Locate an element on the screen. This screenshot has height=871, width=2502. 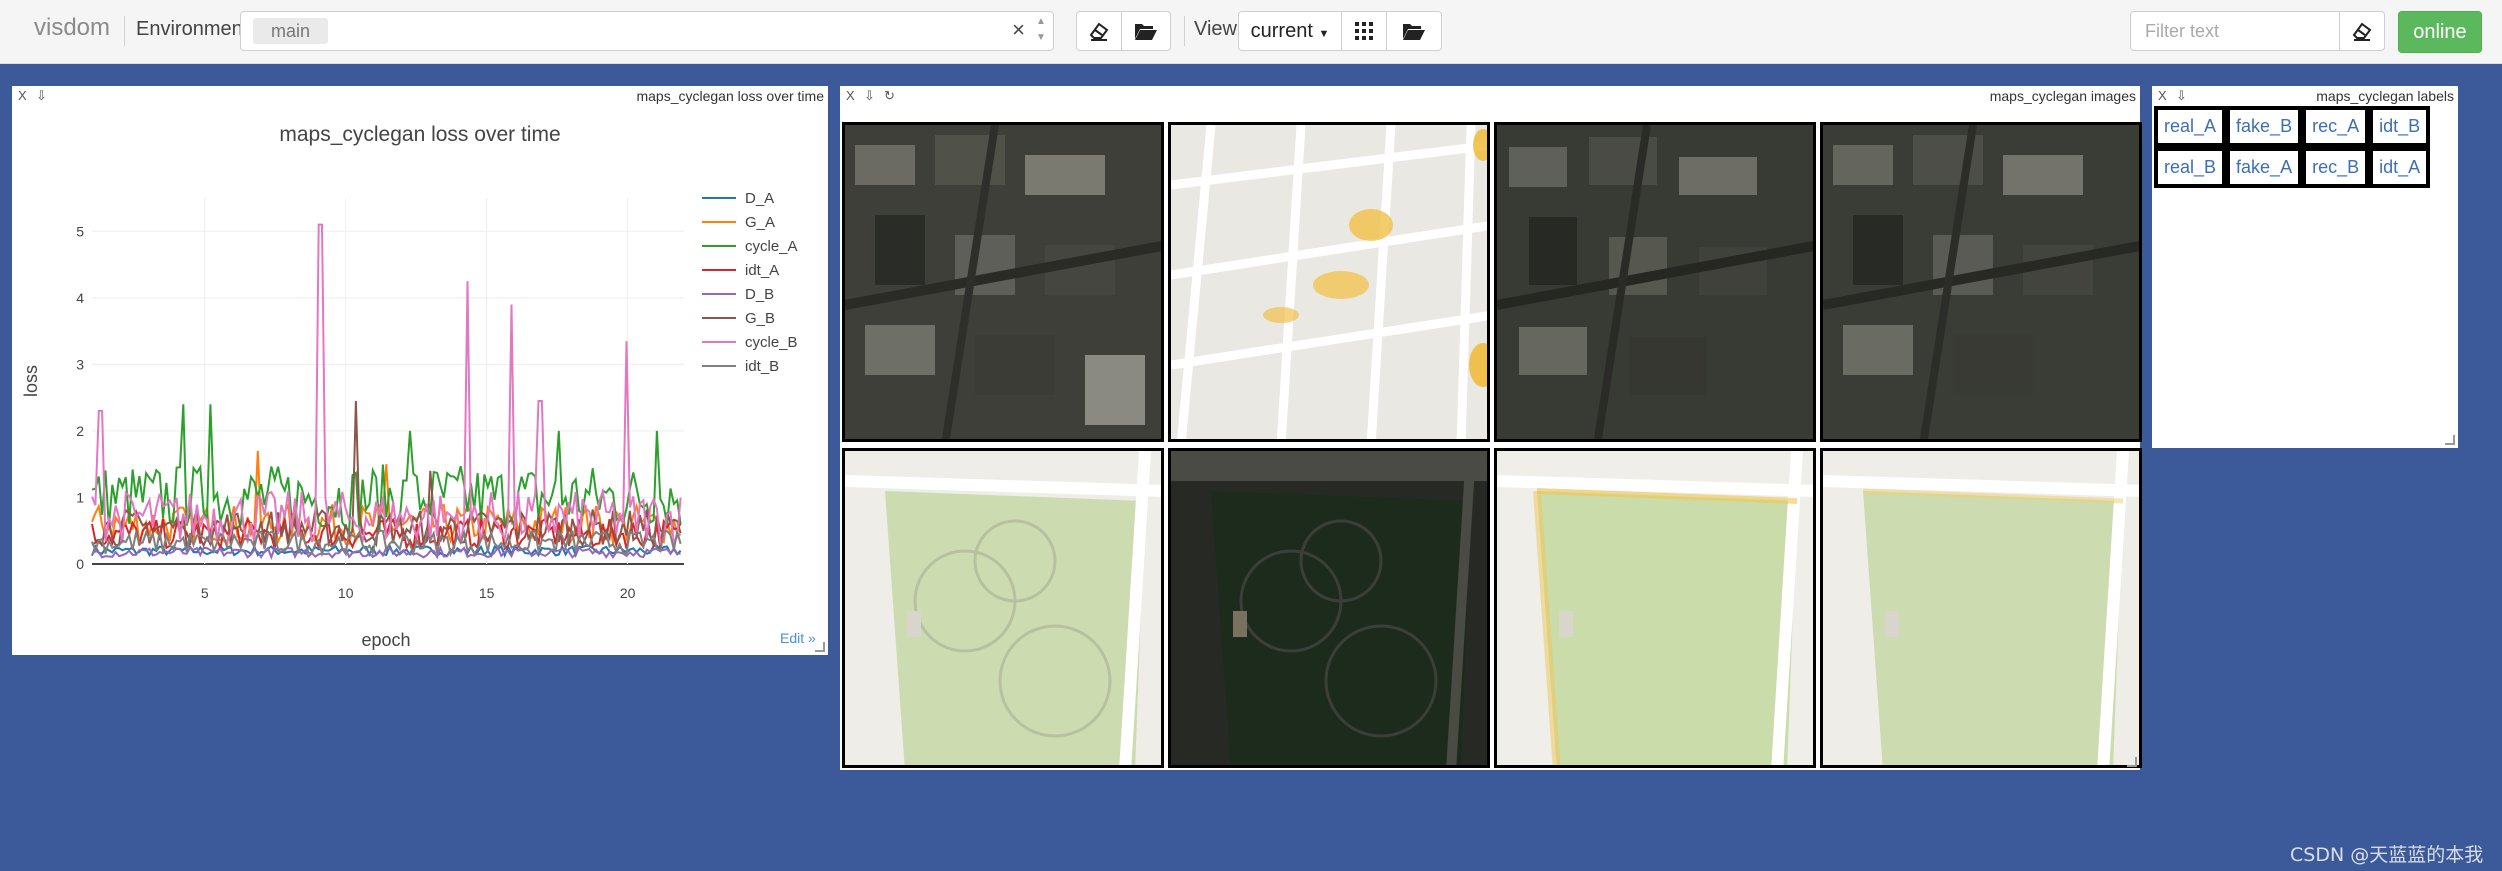
image-rec_A is located at coordinates (1655, 282).